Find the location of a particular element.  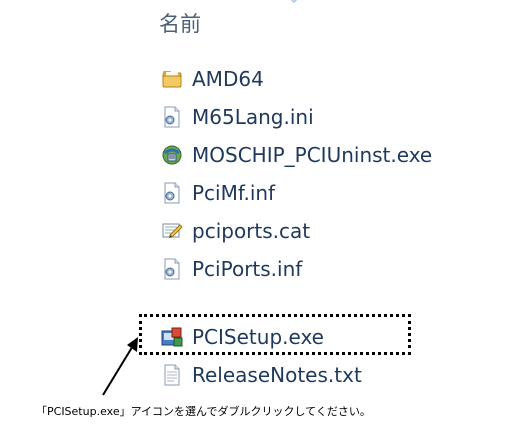

file-name: M65Lang.ini is located at coordinates (253, 117).